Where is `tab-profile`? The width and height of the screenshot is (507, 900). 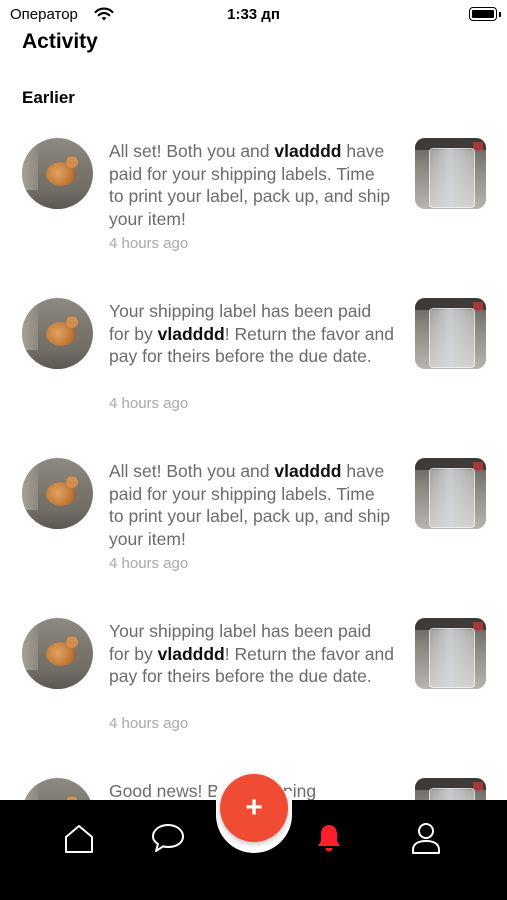
tab-profile is located at coordinates (426, 838).